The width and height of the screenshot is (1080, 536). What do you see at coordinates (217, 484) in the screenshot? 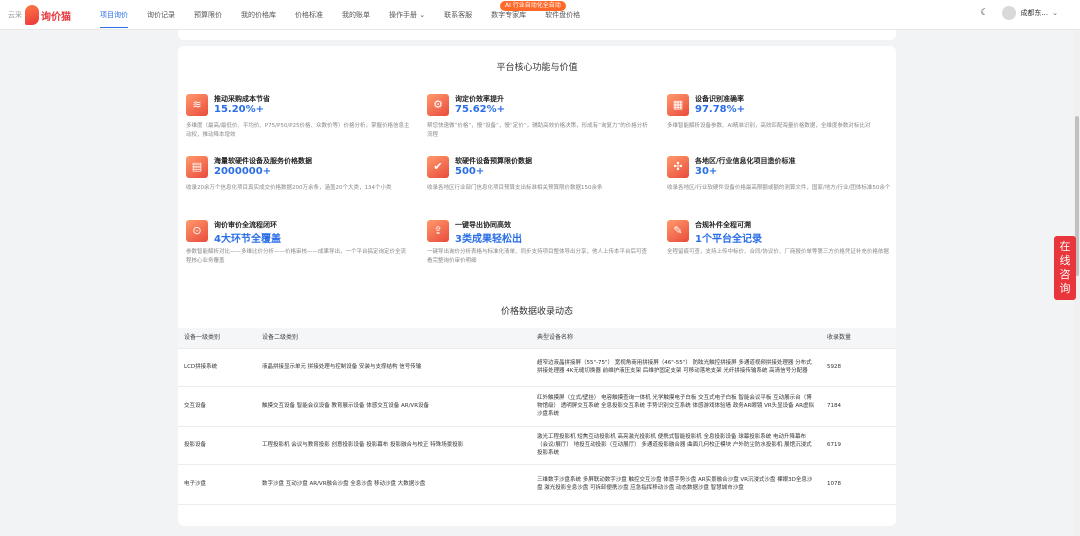
I see `table-cell: 电子沙盘` at bounding box center [217, 484].